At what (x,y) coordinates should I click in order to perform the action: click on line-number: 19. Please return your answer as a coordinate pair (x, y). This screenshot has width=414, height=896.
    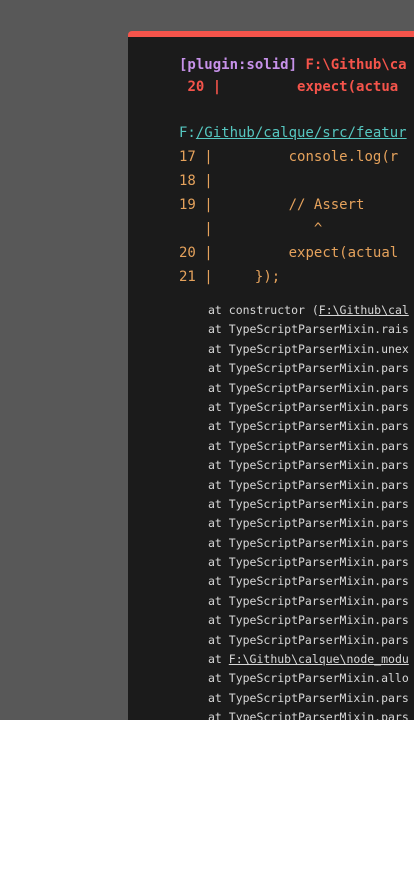
    Looking at the image, I should click on (187, 205).